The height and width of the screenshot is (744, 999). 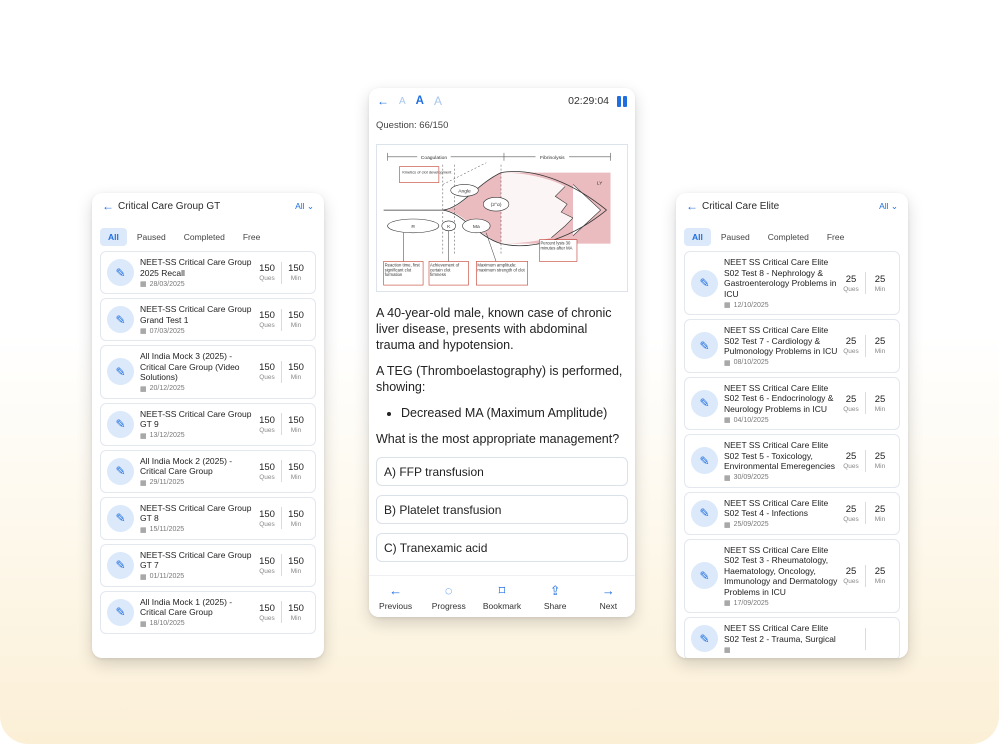 I want to click on test-date: 08/10/2025, so click(x=751, y=362).